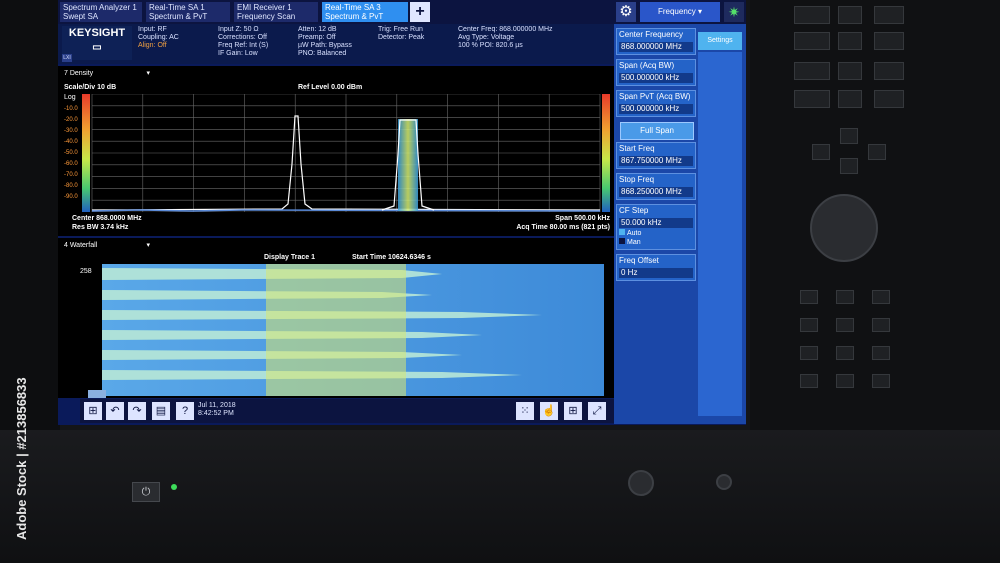 Image resolution: width=1000 pixels, height=563 pixels. Describe the element at coordinates (656, 233) in the screenshot. I see `cf-auto-option: Auto` at that location.